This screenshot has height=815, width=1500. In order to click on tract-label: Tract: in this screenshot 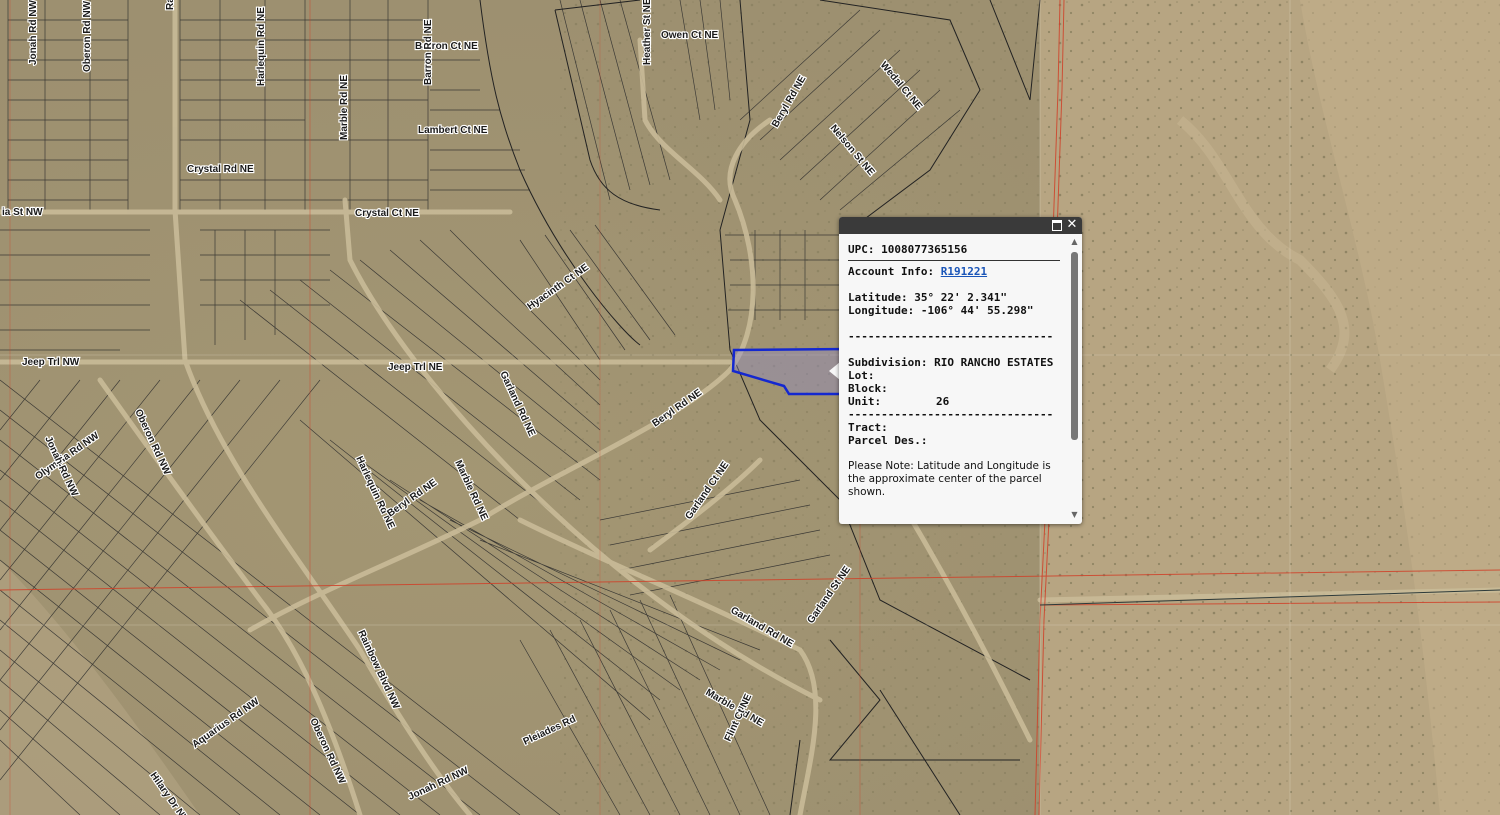, I will do `click(868, 427)`.